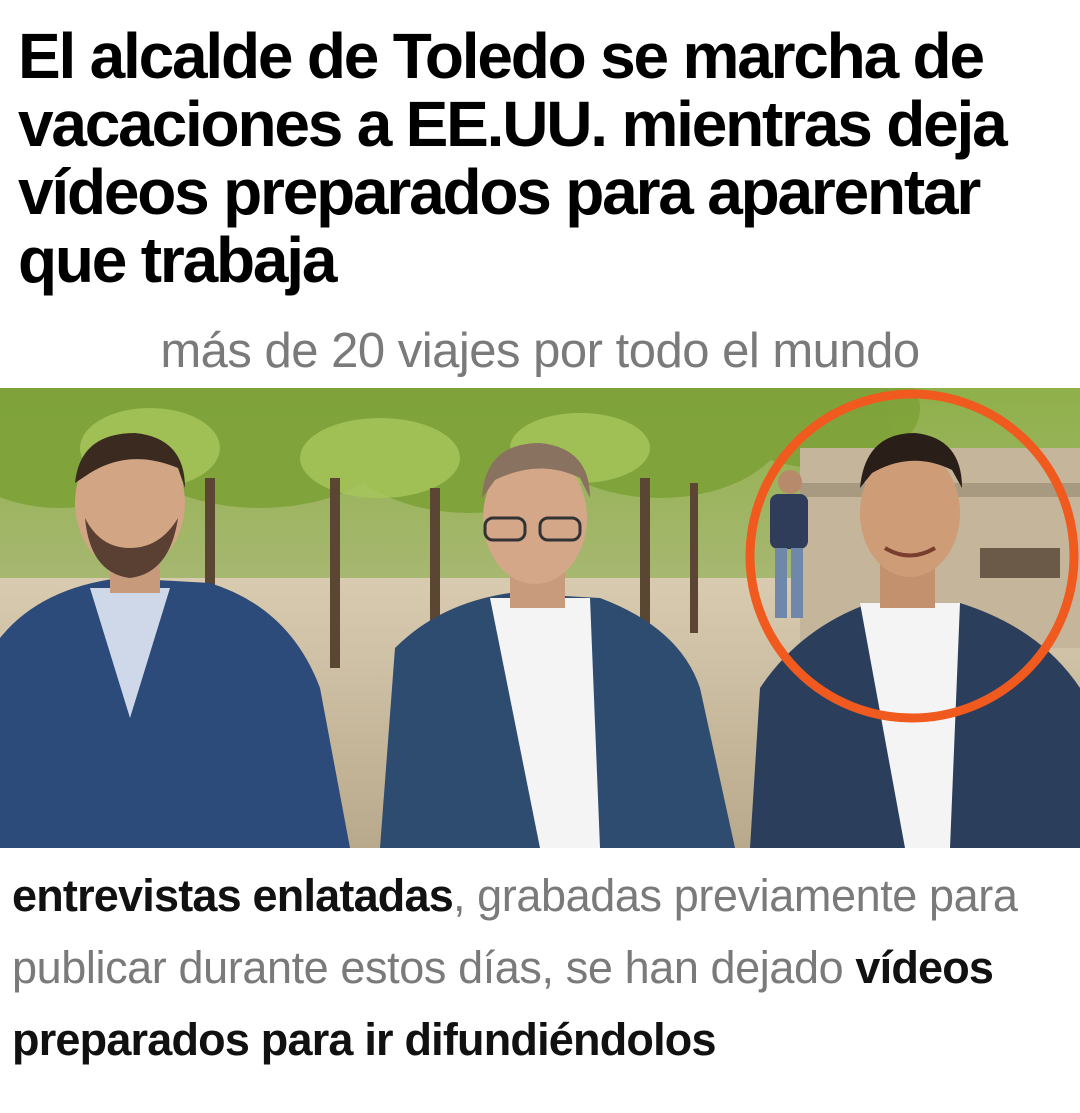 The height and width of the screenshot is (1113, 1080). What do you see at coordinates (233, 895) in the screenshot?
I see `caption-bold-1: entrevistas enlatadas` at bounding box center [233, 895].